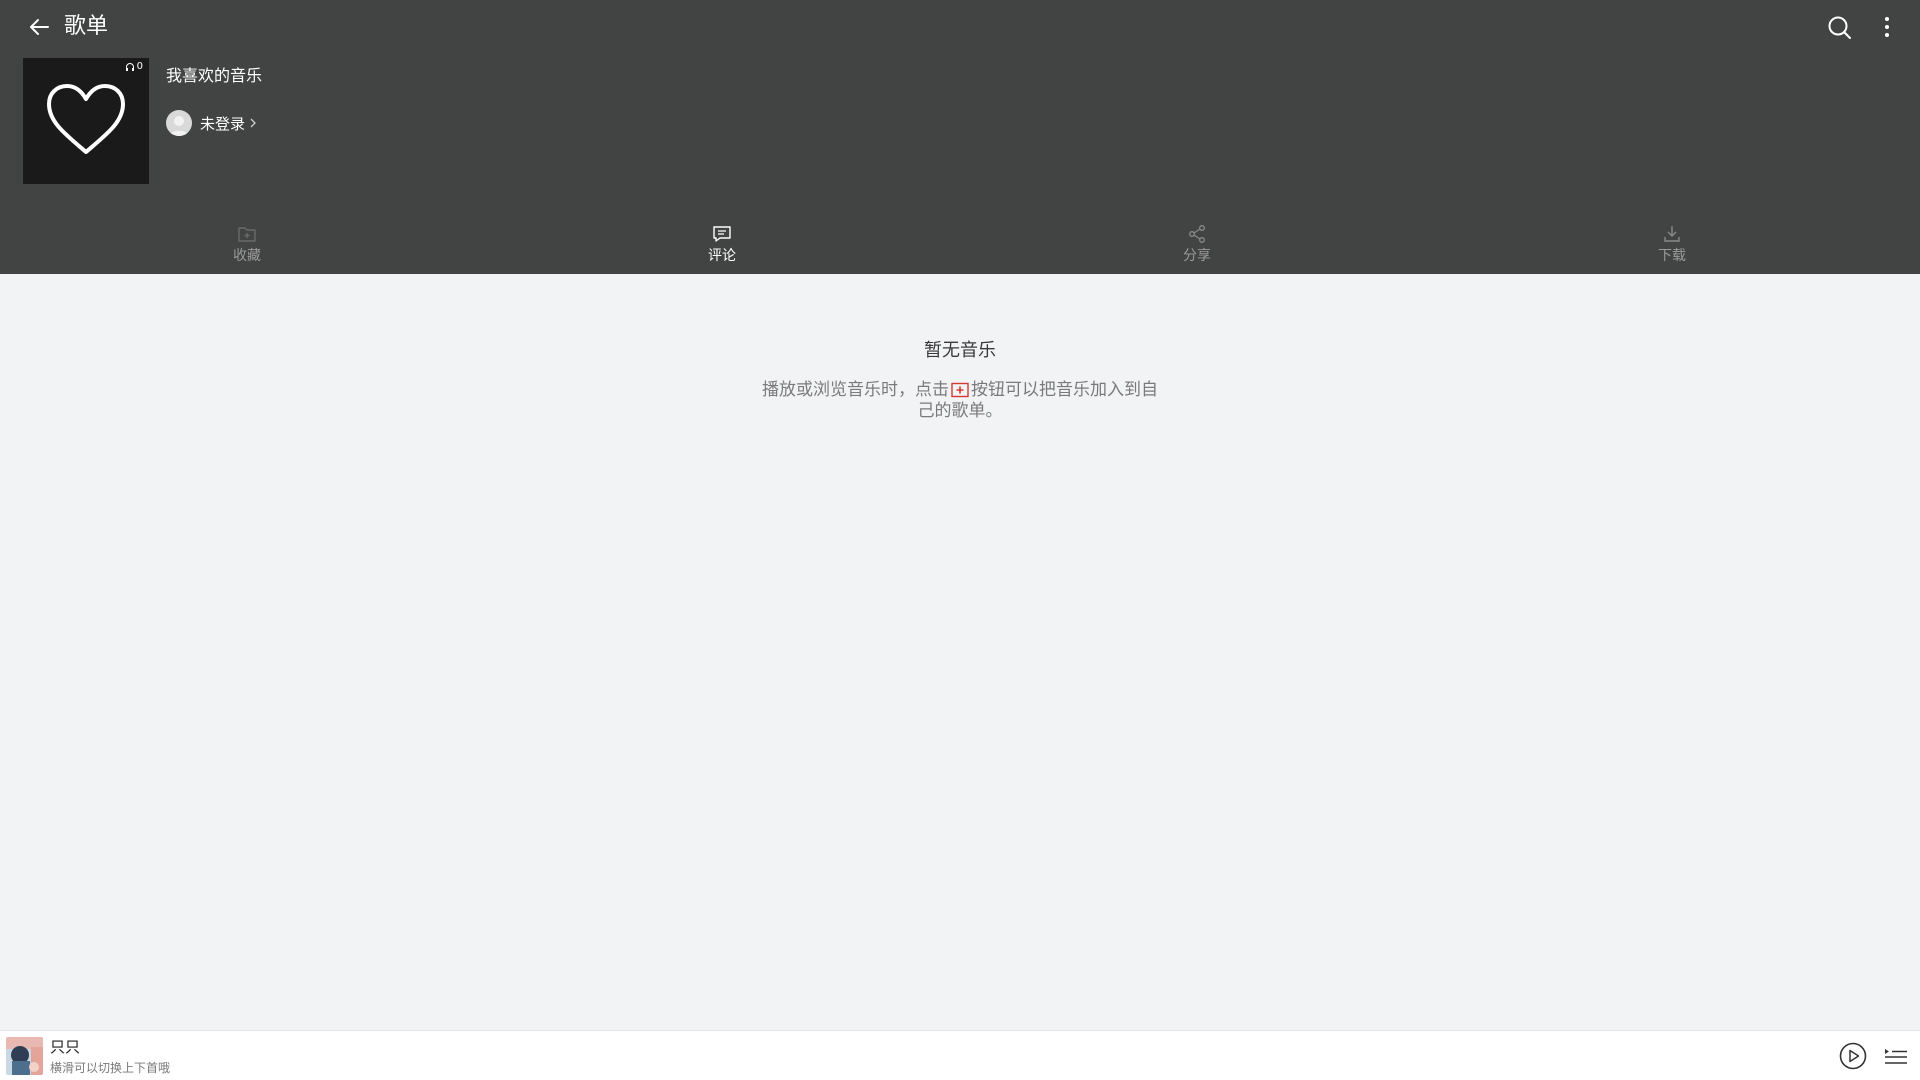 This screenshot has width=1920, height=1080. What do you see at coordinates (960, 390) in the screenshot?
I see `add-to-playlist-icon` at bounding box center [960, 390].